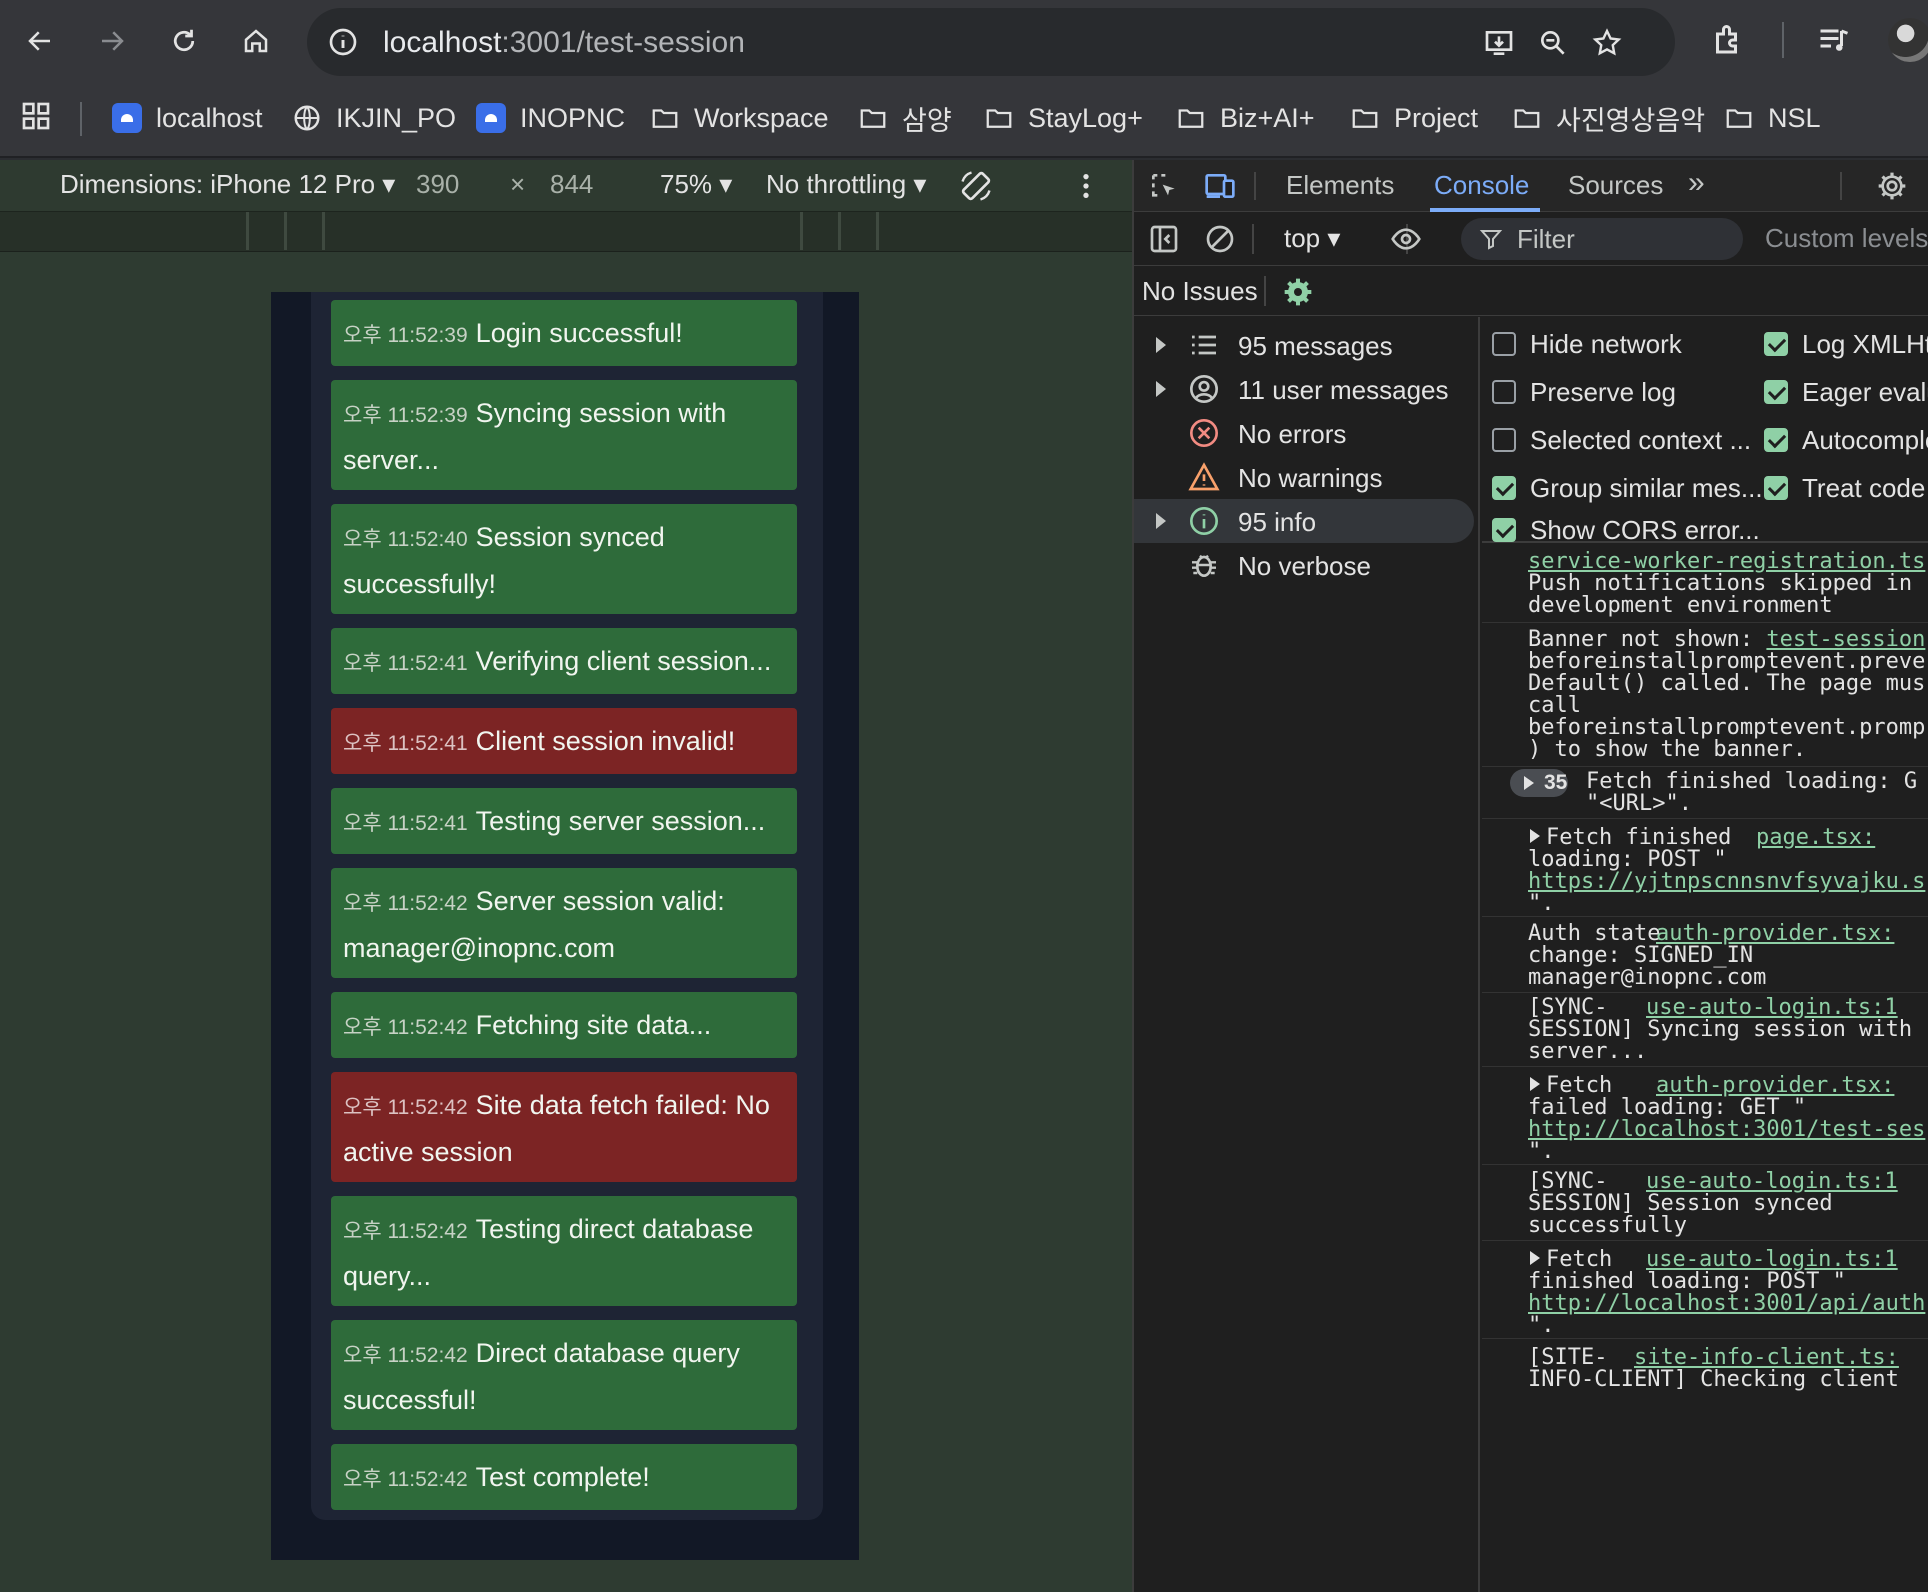  I want to click on install-app-icon, so click(1499, 43).